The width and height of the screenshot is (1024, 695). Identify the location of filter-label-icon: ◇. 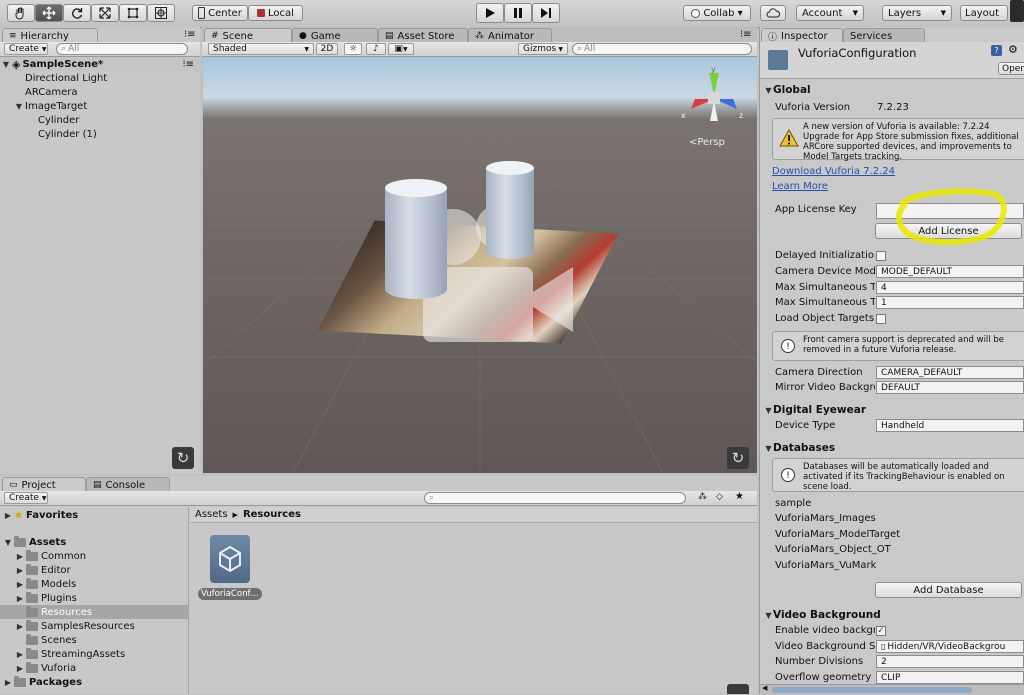
(719, 497).